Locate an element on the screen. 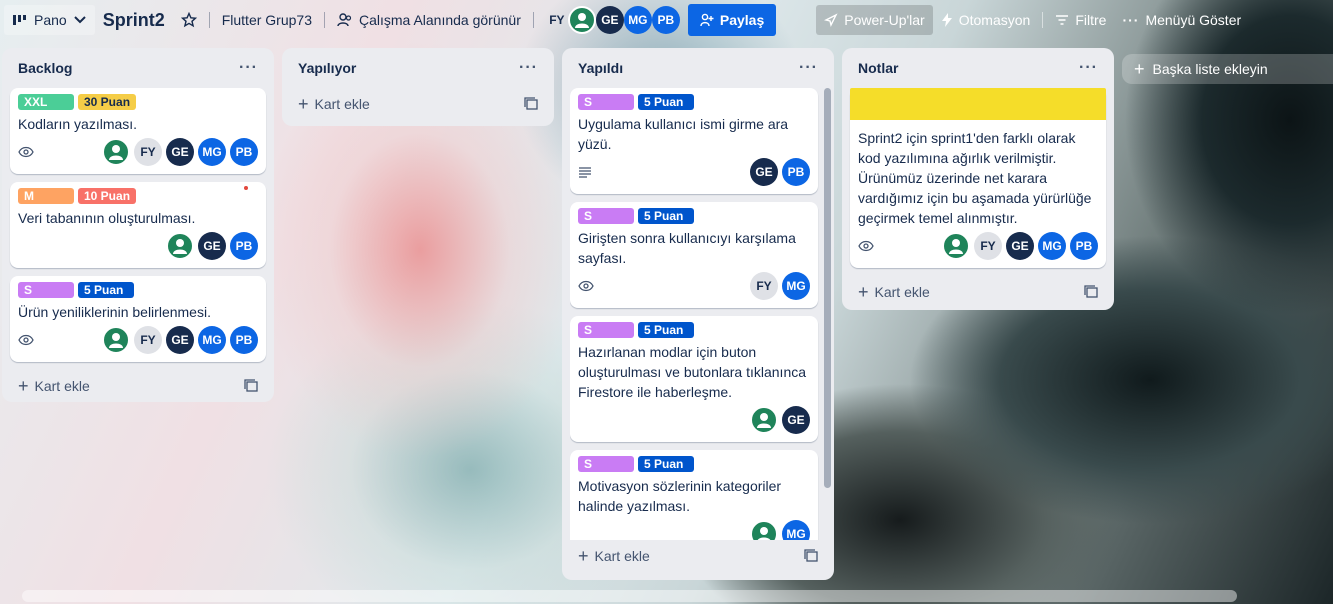 The height and width of the screenshot is (604, 1333). share-button: Paylaş is located at coordinates (732, 20).